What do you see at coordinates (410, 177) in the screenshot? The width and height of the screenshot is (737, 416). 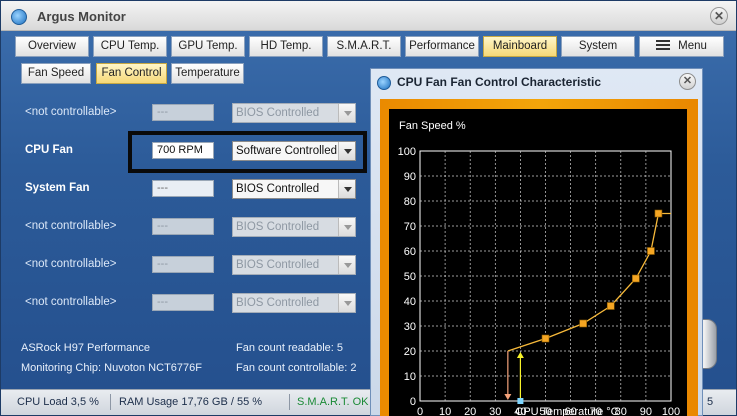 I see `y-tick-label: 90` at bounding box center [410, 177].